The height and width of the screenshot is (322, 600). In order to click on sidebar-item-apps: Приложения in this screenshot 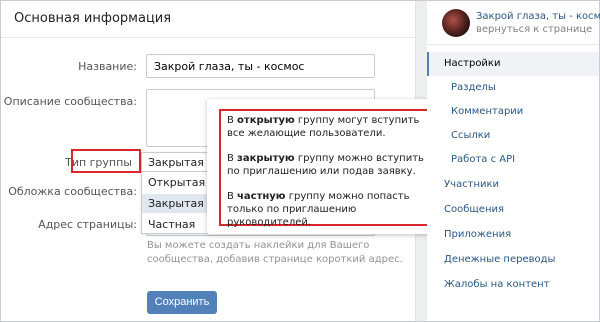, I will do `click(513, 235)`.